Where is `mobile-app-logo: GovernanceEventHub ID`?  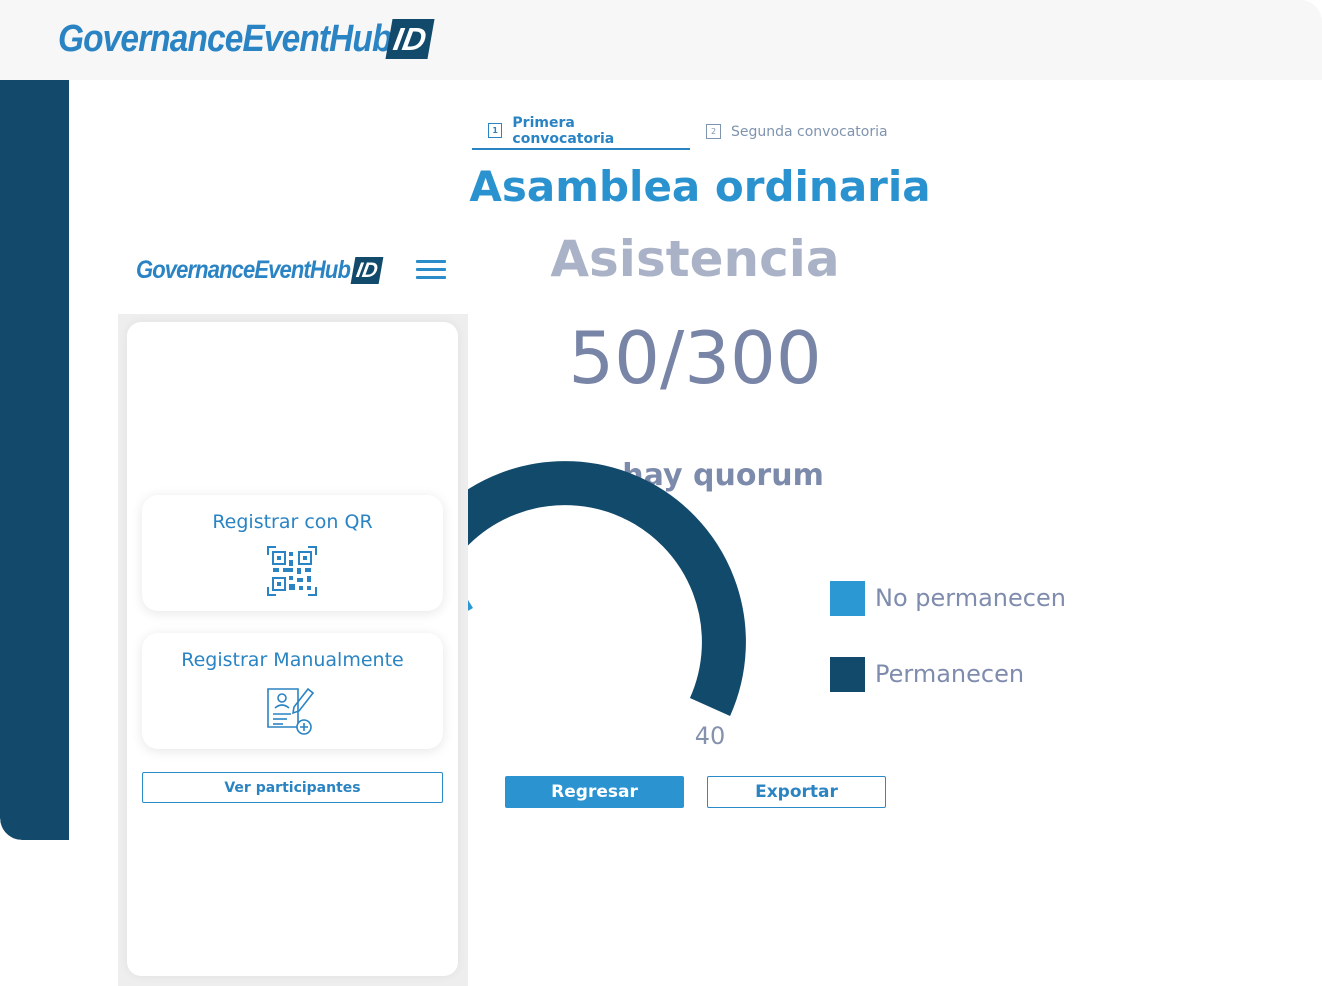
mobile-app-logo: GovernanceEventHub ID is located at coordinates (260, 270).